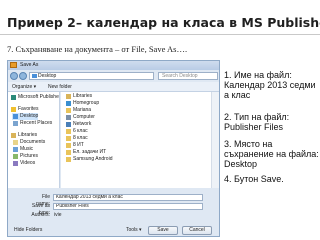 This screenshot has height=240, width=320. What do you see at coordinates (60, 87) in the screenshot?
I see `new-folder-button: New folder` at bounding box center [60, 87].